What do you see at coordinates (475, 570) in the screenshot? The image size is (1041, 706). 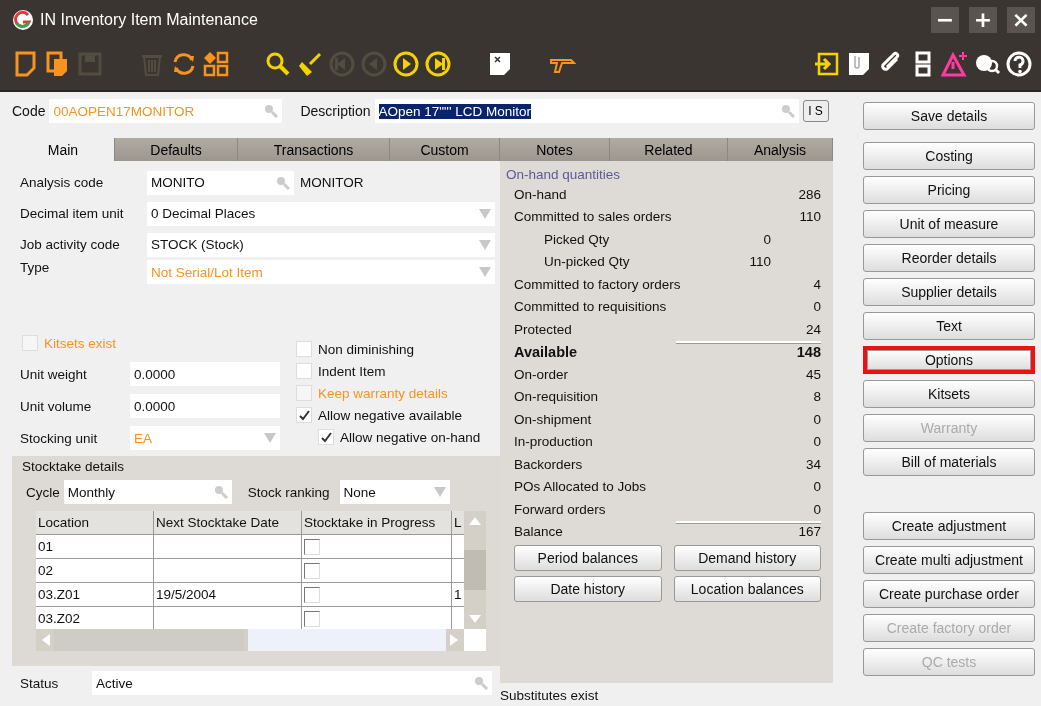 I see `vertical-scrollbar` at bounding box center [475, 570].